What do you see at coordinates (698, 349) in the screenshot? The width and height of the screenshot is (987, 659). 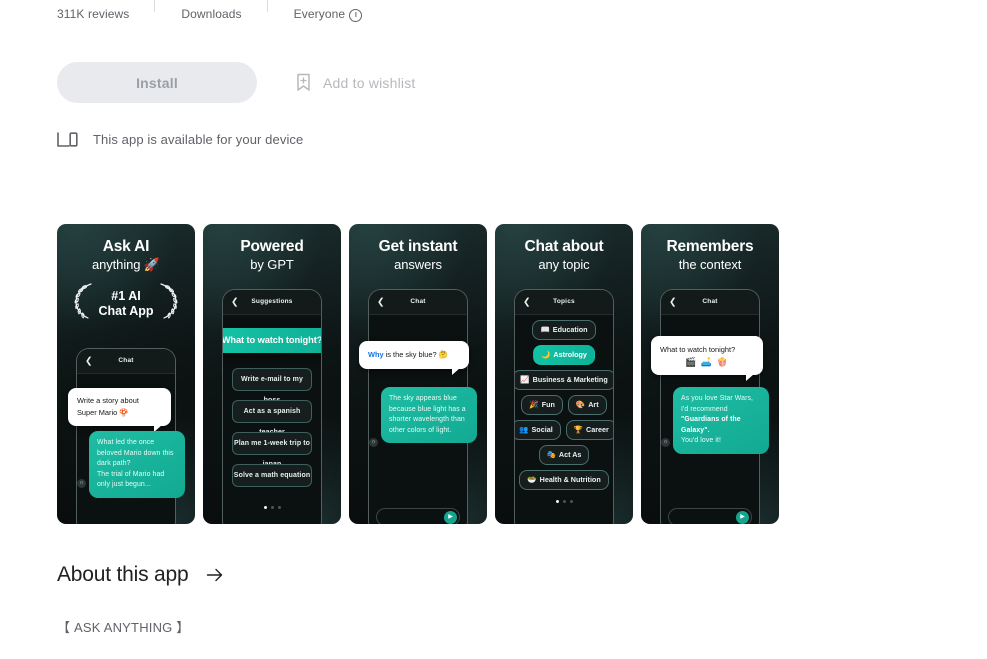 I see `user-message-text: What to watch tonight?` at bounding box center [698, 349].